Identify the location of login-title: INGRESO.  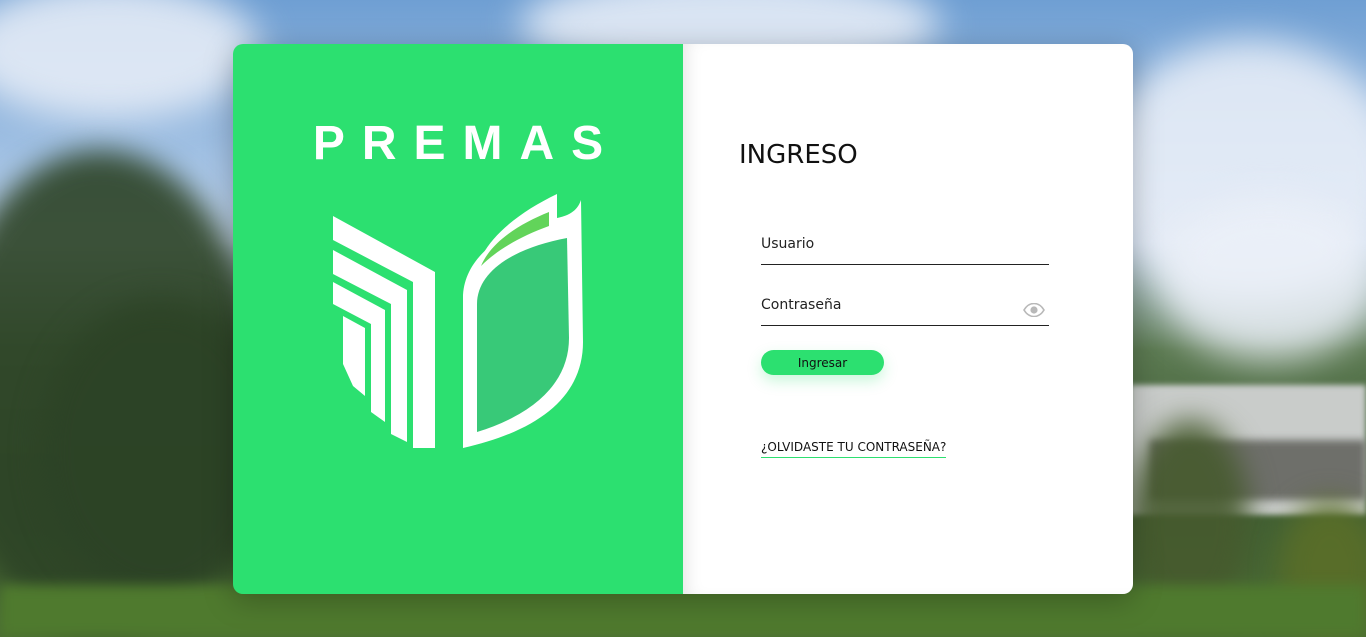
(798, 155).